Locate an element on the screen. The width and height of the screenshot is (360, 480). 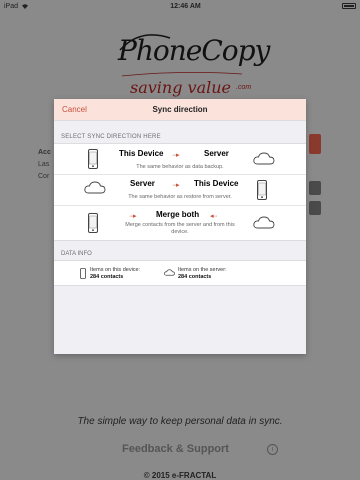
data-info-label: DATA INFO is located at coordinates (76, 254).